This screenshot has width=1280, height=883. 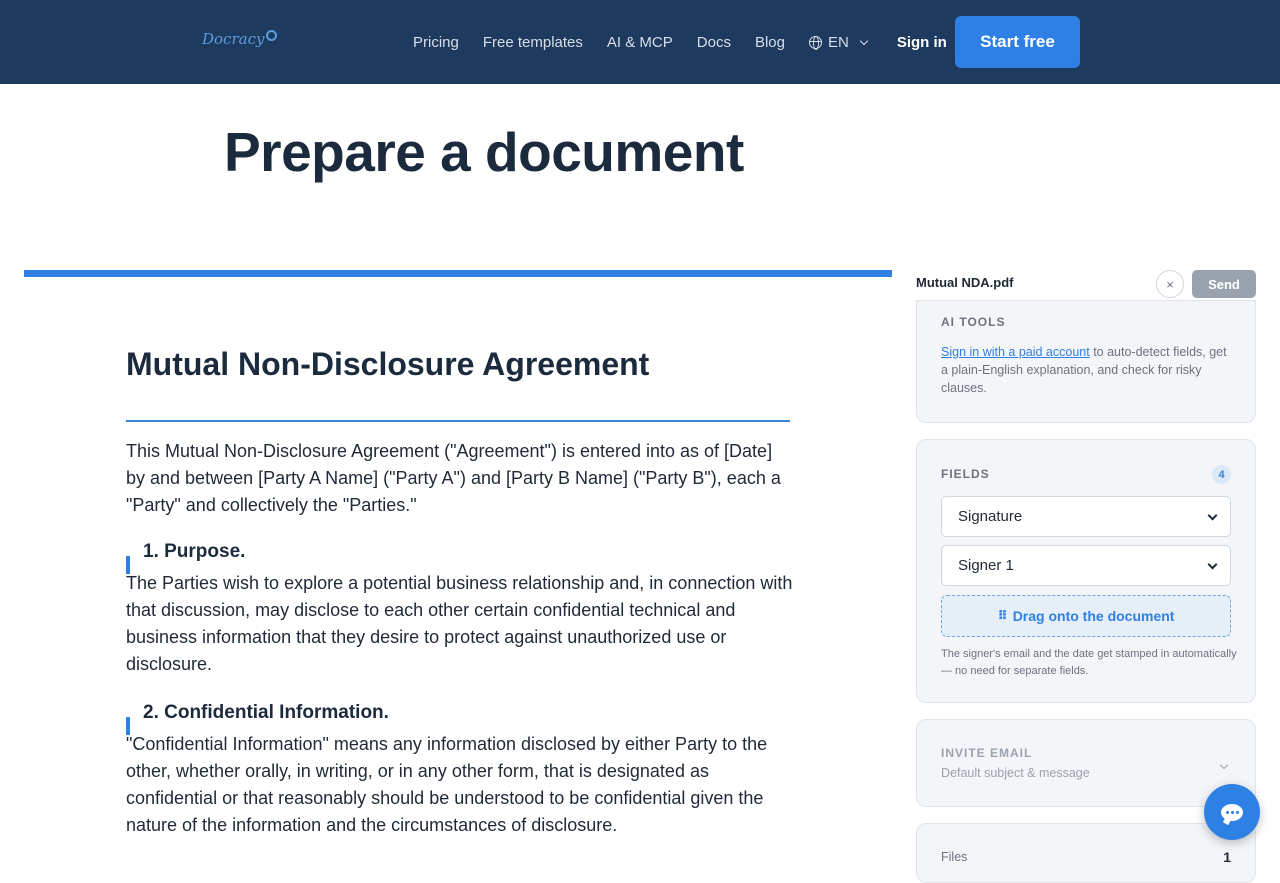 I want to click on language-code: EN, so click(x=838, y=42).